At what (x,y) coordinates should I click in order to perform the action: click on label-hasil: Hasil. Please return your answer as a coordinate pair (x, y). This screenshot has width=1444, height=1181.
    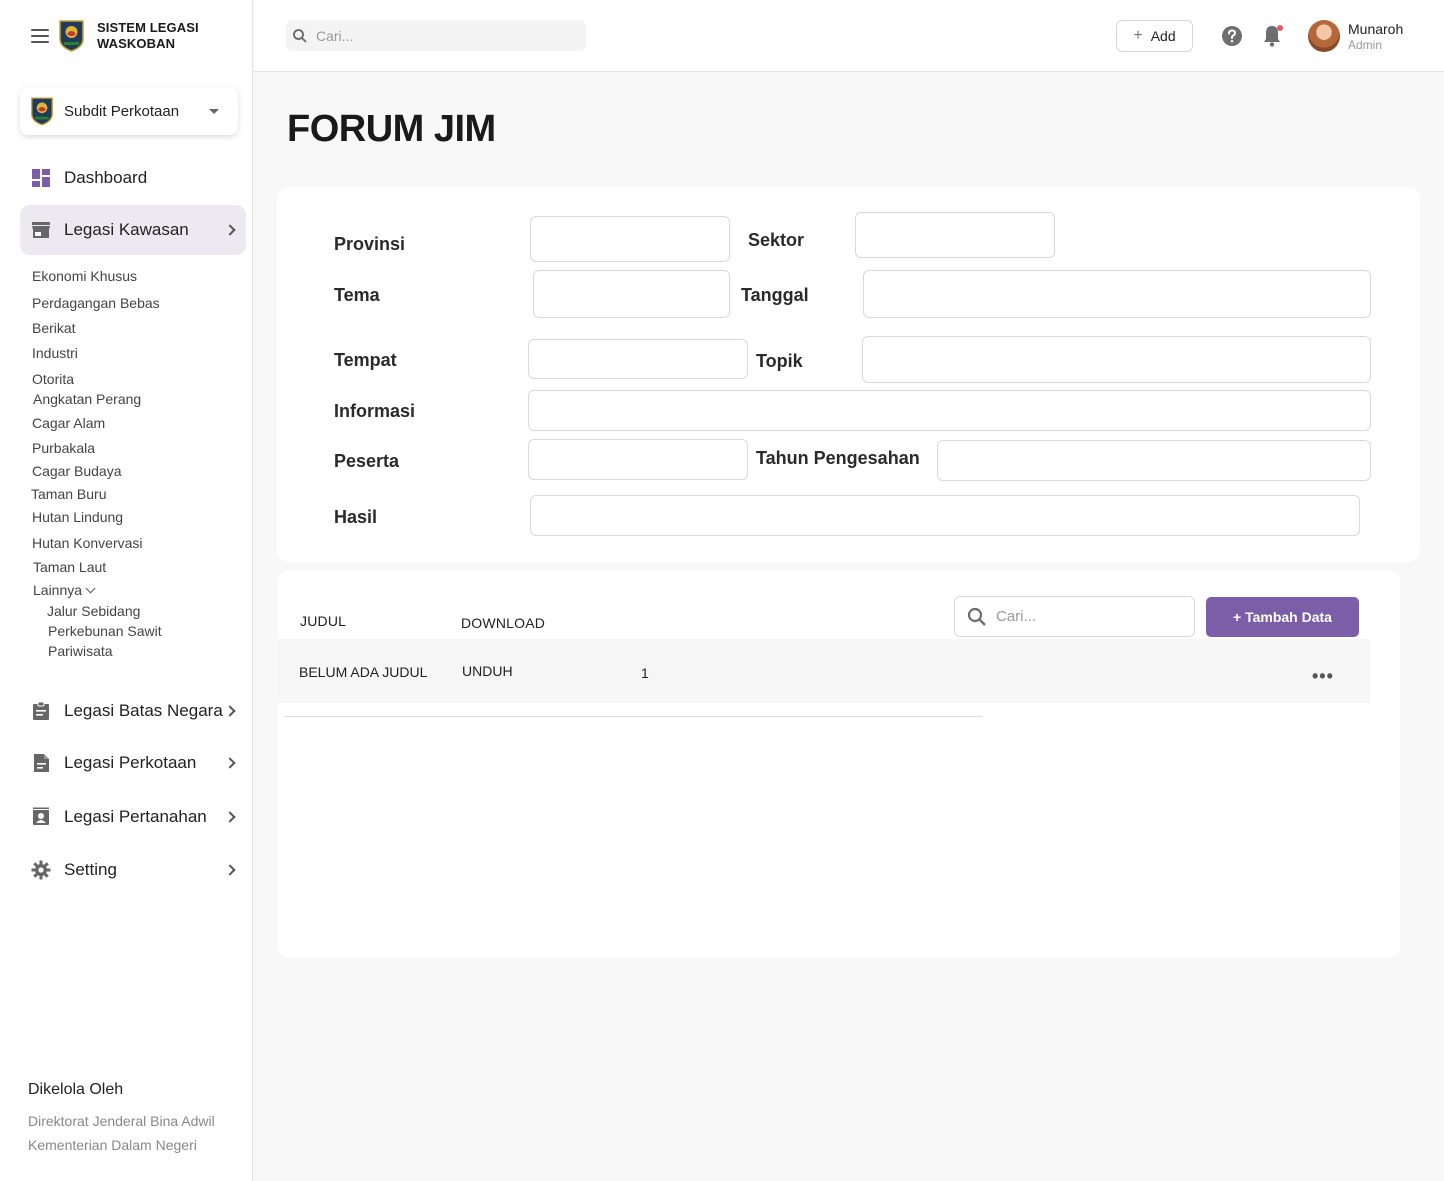
    Looking at the image, I should click on (356, 517).